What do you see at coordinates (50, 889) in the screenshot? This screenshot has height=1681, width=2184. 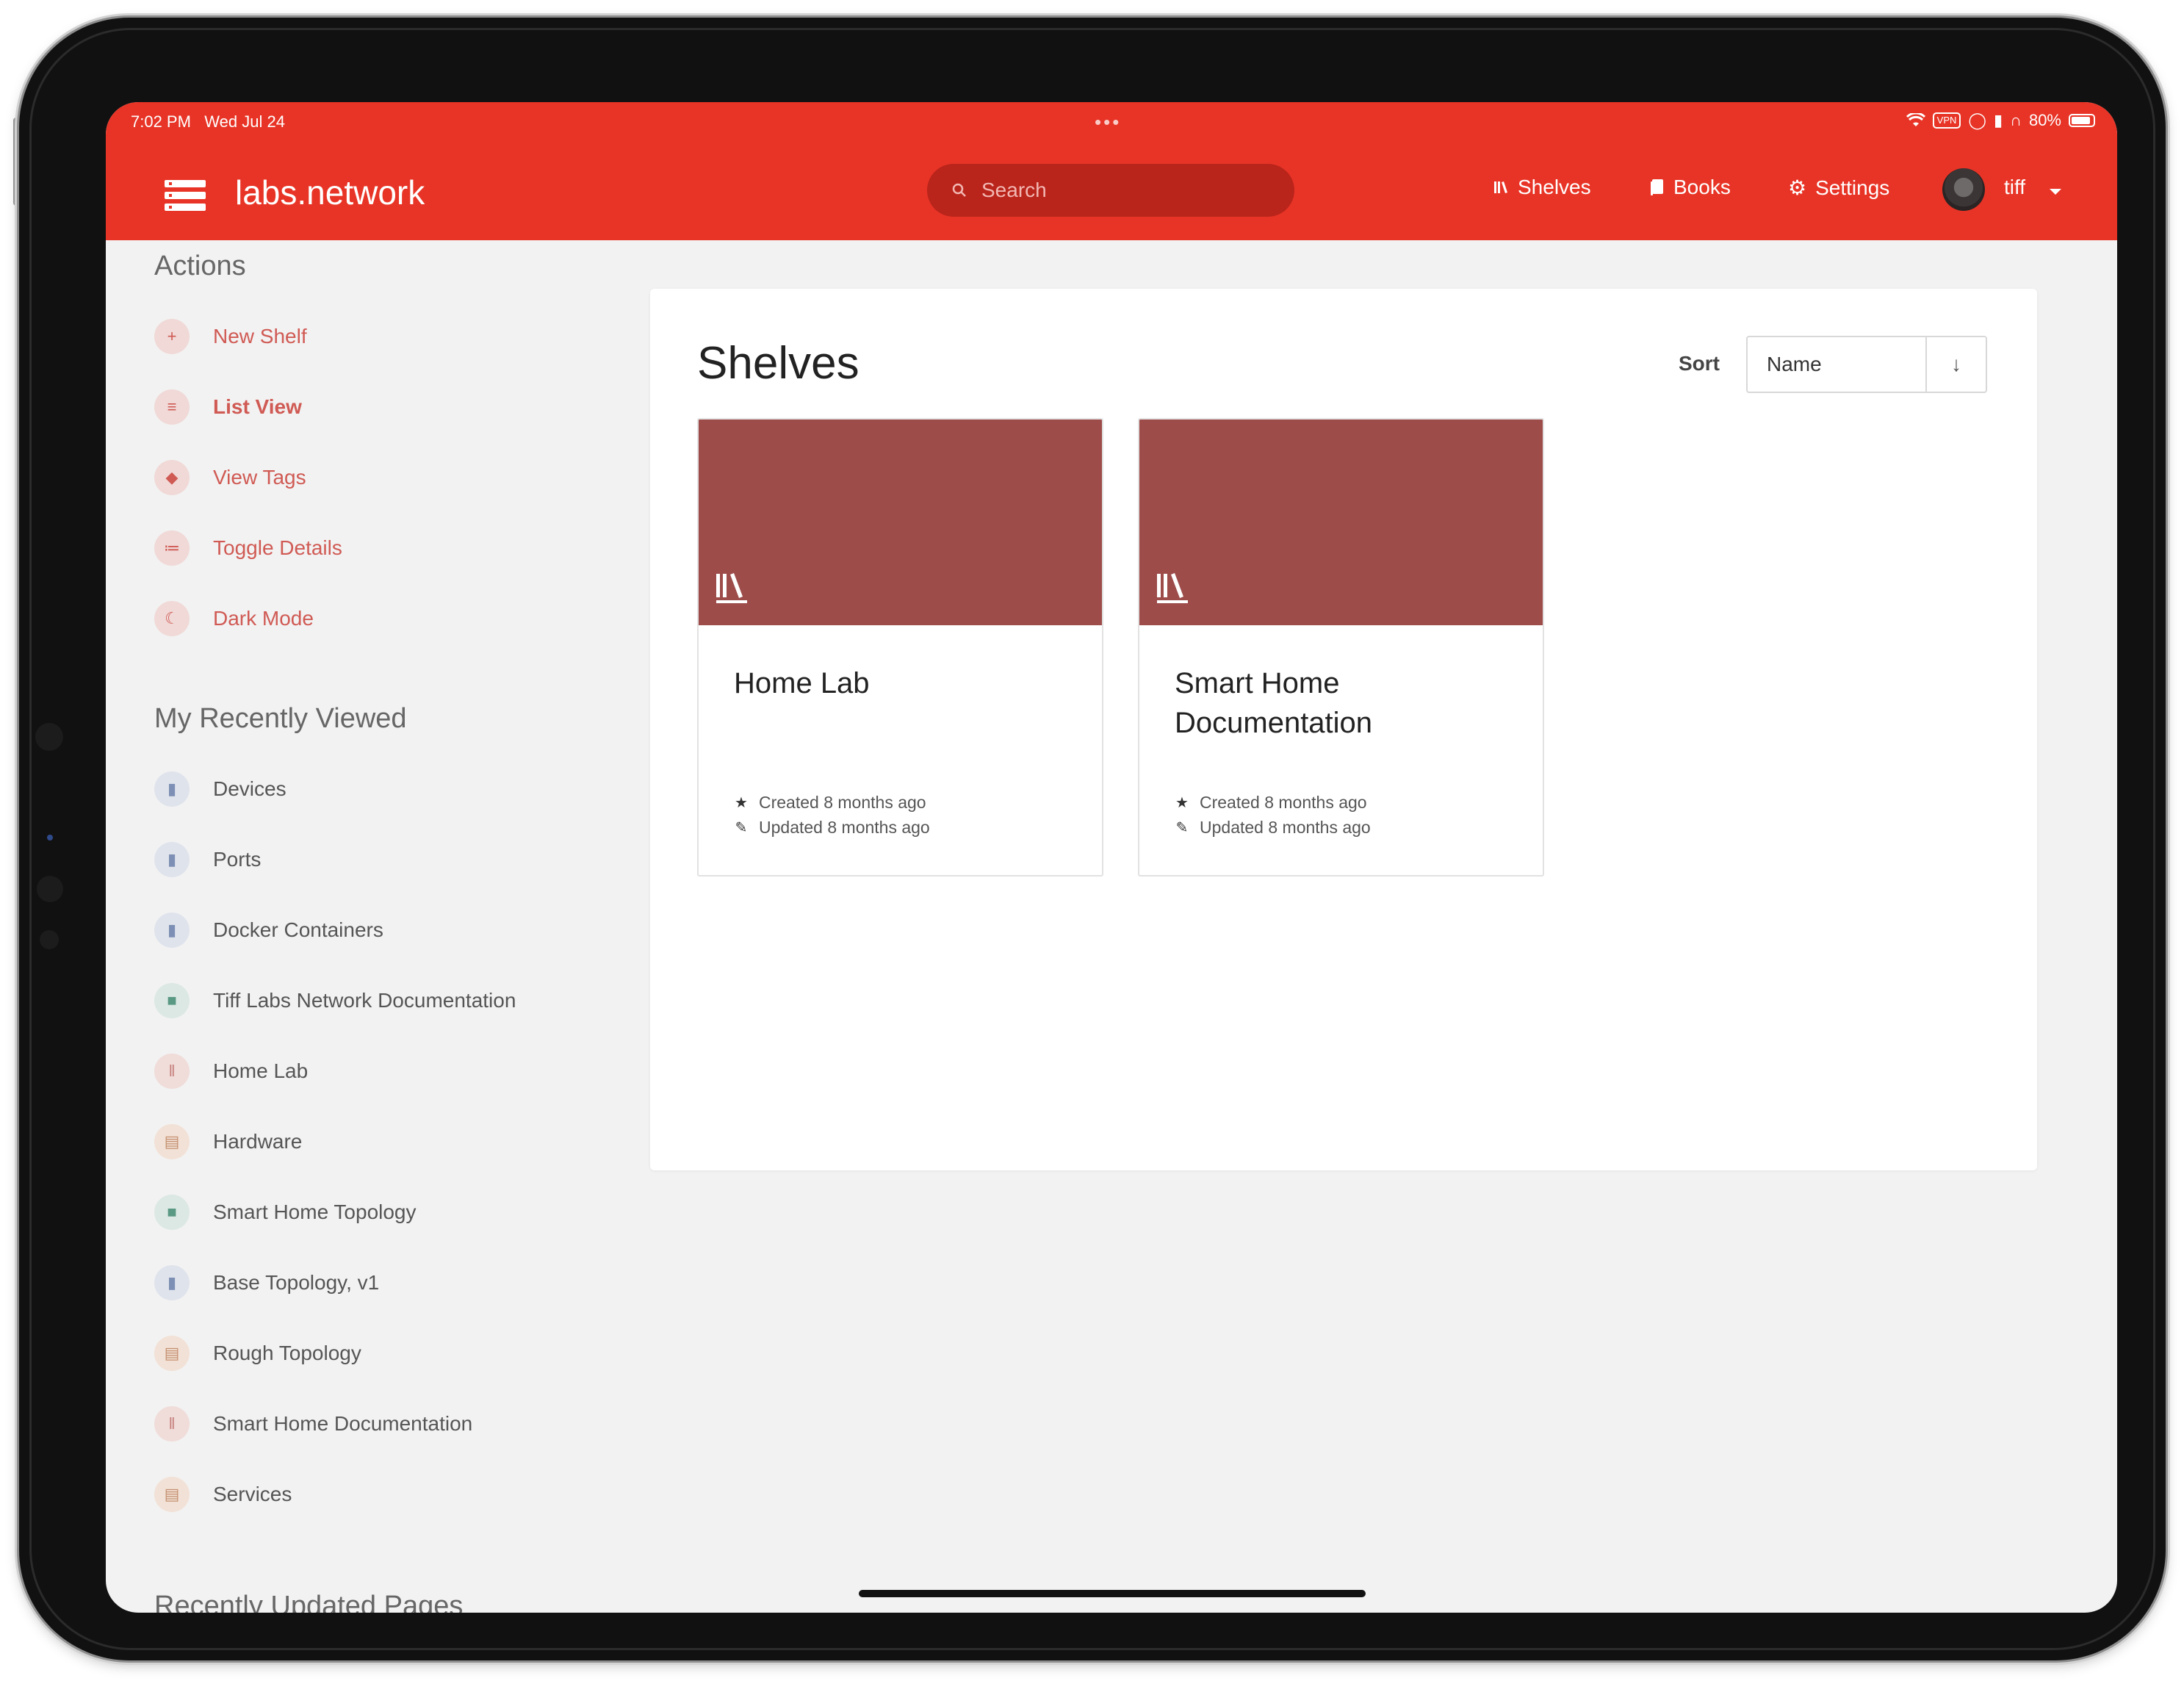 I see `camera-dot` at bounding box center [50, 889].